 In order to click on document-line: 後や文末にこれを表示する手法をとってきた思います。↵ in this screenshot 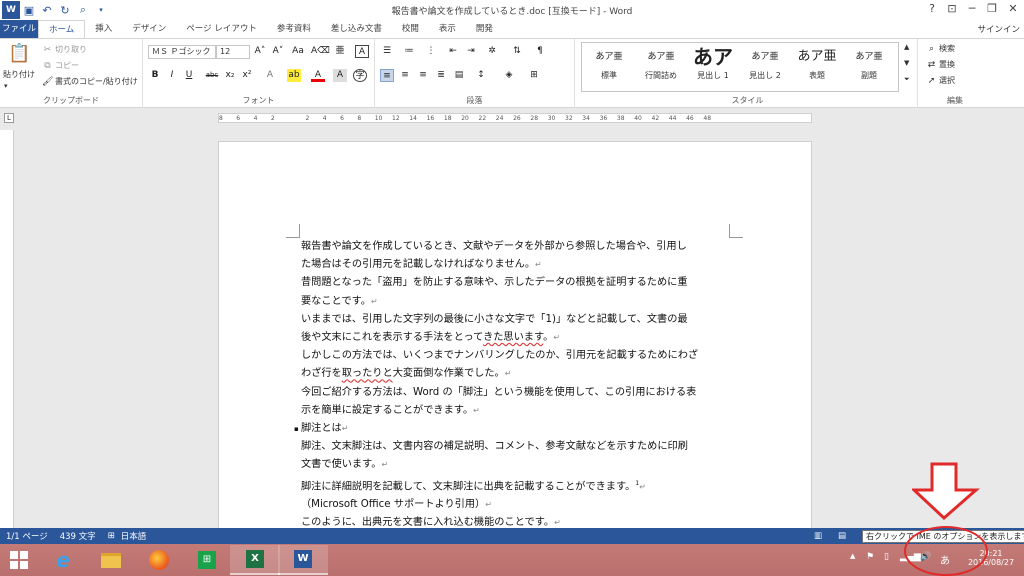, I will do `click(516, 338)`.